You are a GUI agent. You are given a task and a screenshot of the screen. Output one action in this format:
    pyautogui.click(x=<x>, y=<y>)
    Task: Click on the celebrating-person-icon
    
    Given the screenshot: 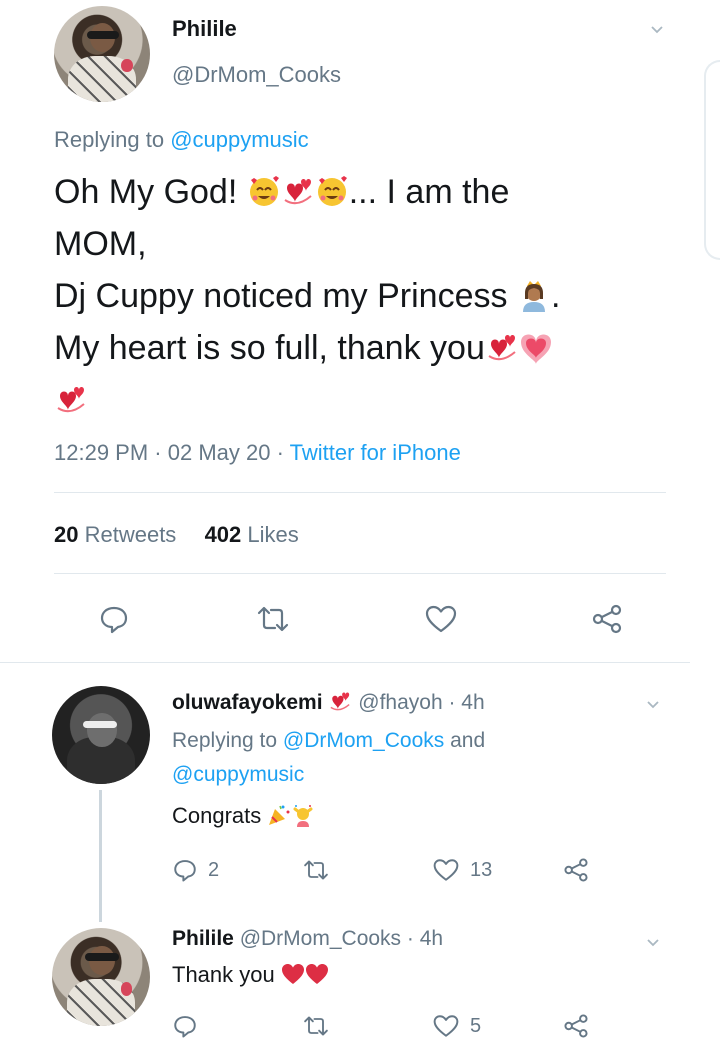 What is the action you would take?
    pyautogui.click(x=303, y=815)
    